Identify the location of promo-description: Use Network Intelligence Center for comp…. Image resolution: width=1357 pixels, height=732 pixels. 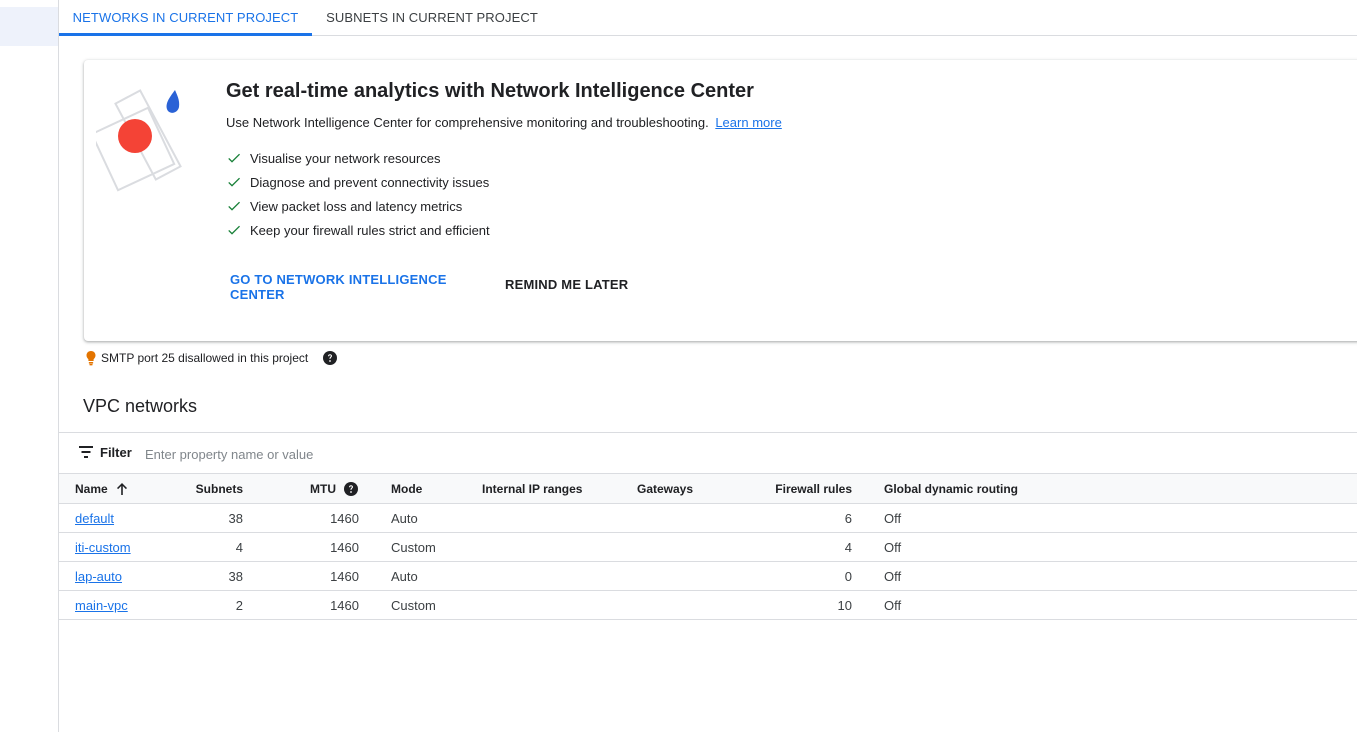
(504, 122).